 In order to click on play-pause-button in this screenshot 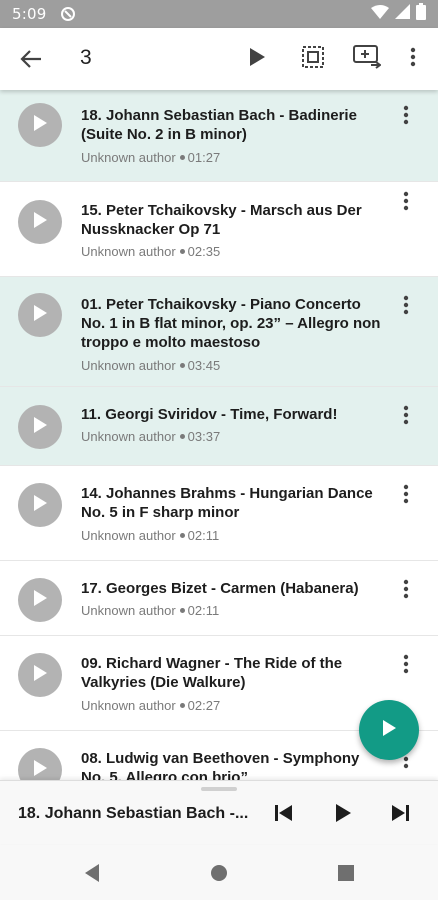, I will do `click(343, 815)`.